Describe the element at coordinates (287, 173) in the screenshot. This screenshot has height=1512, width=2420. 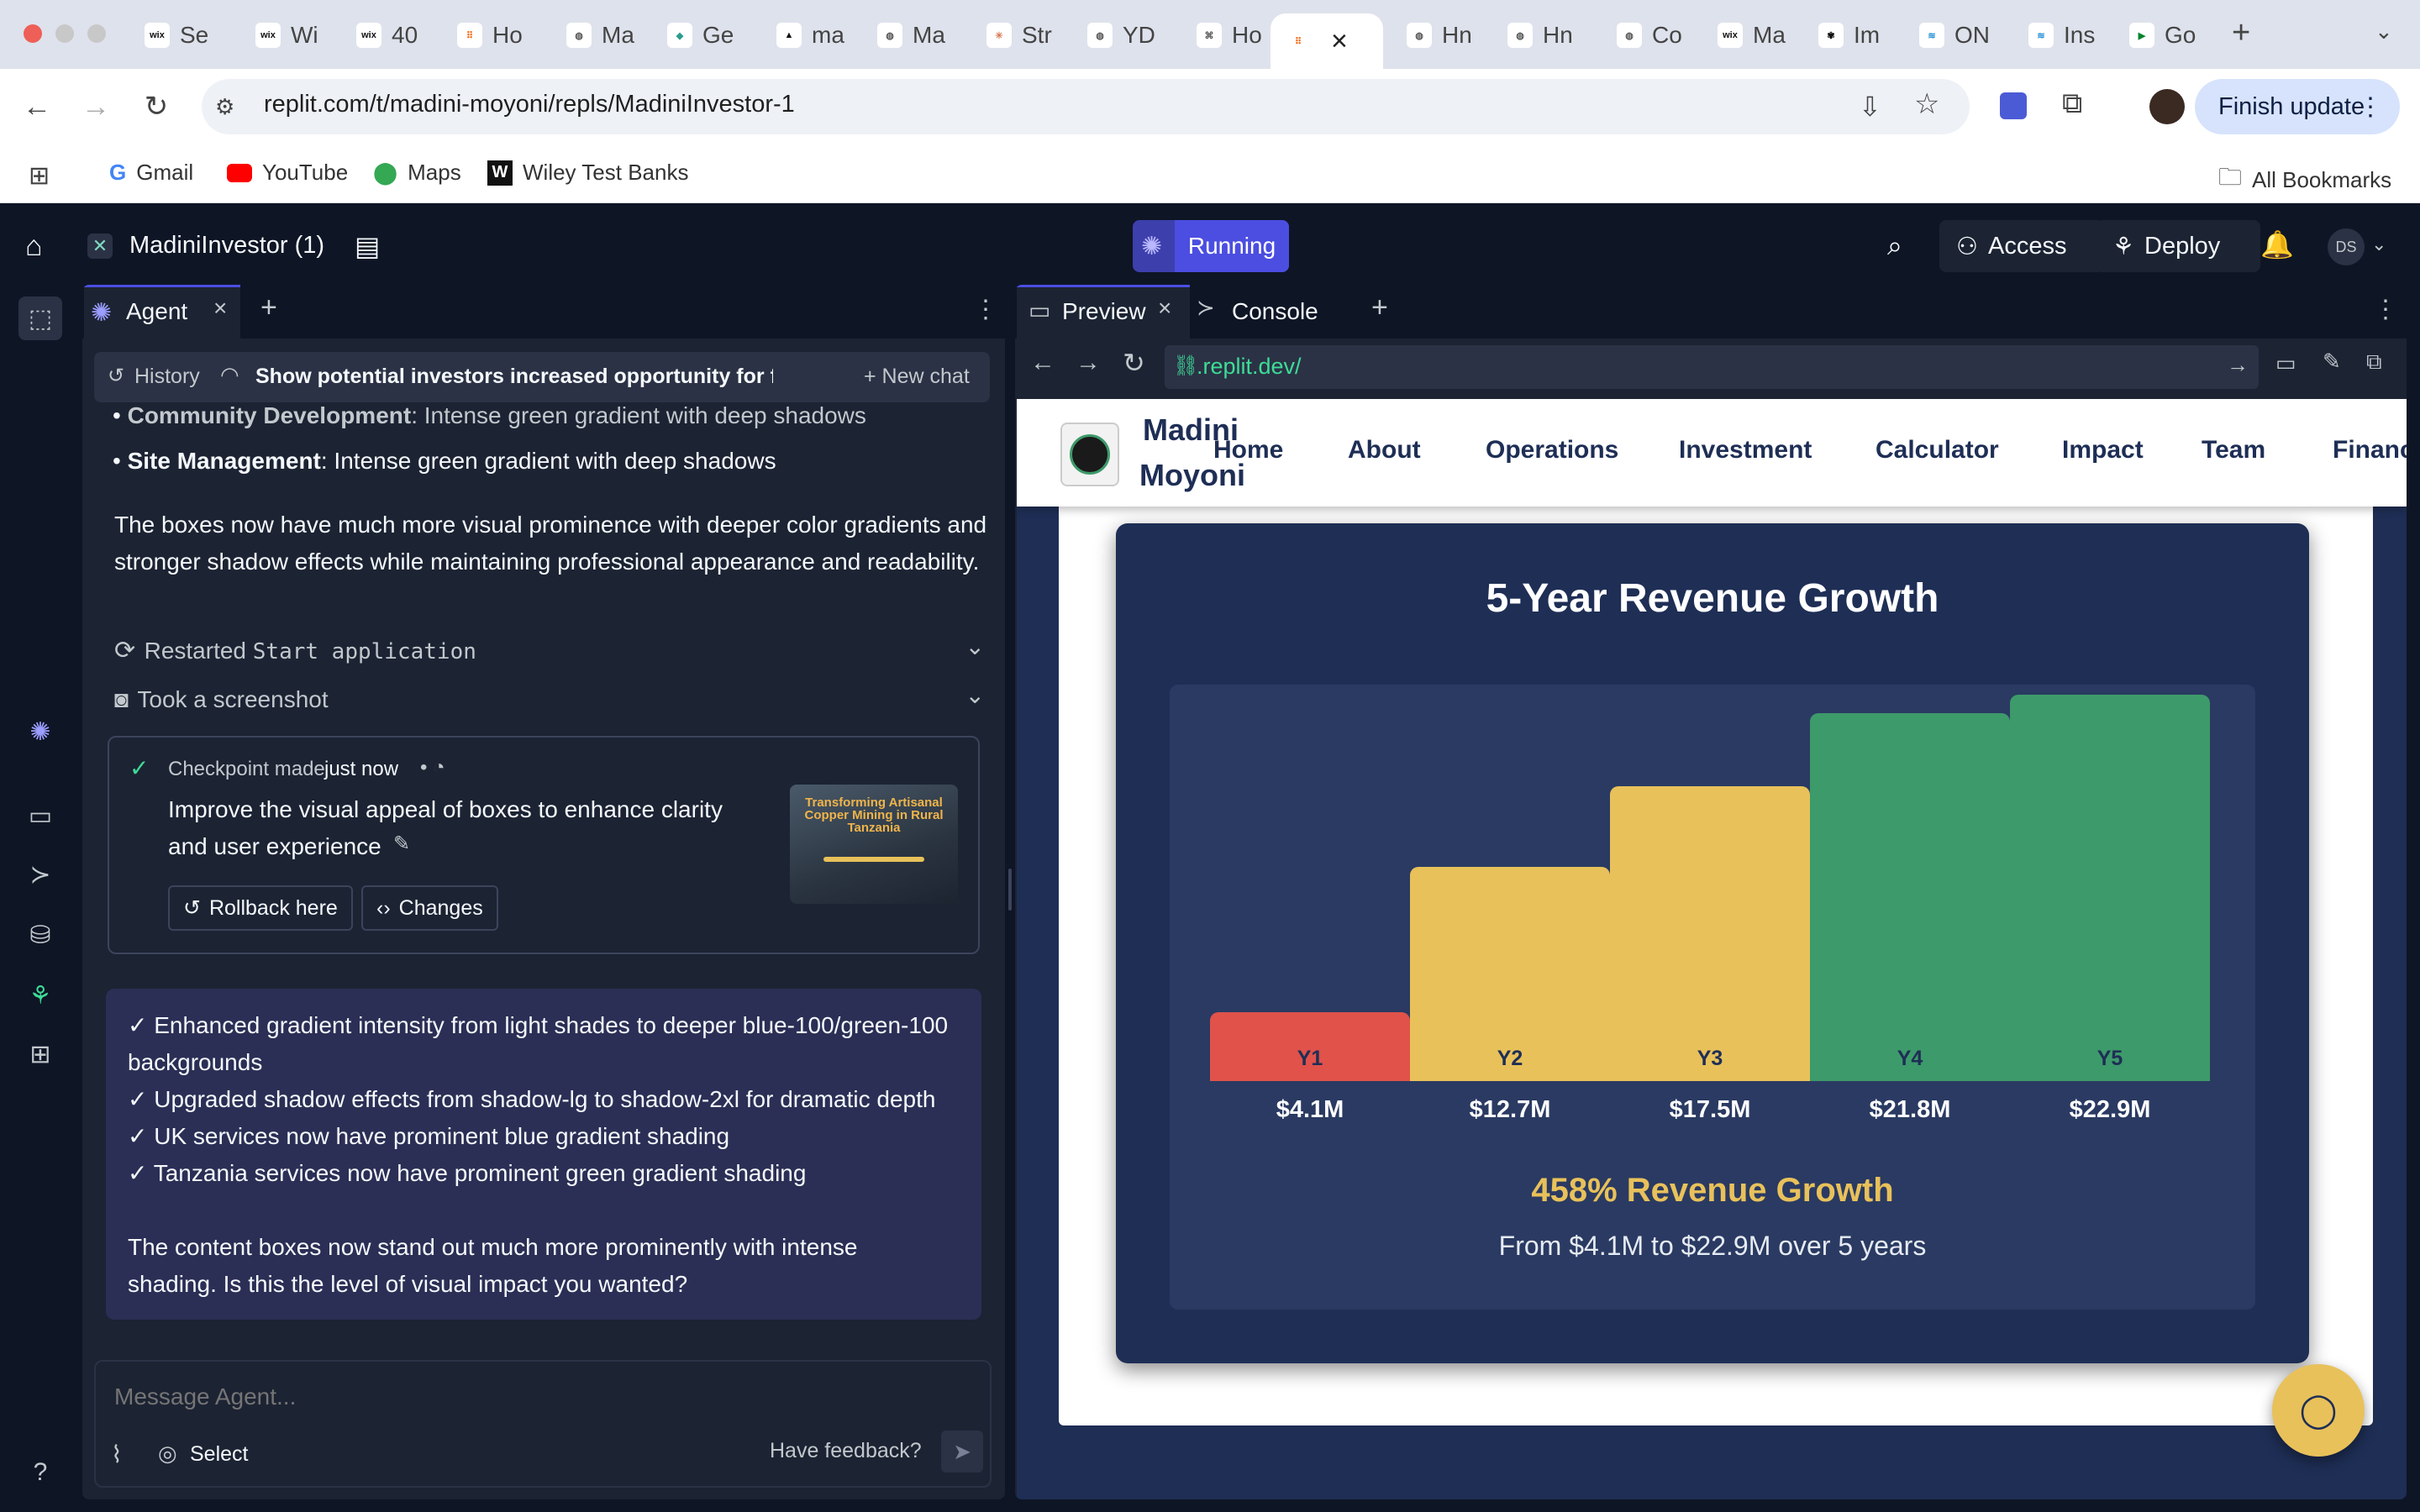
I see `bookmark-youtube: YouTube` at that location.